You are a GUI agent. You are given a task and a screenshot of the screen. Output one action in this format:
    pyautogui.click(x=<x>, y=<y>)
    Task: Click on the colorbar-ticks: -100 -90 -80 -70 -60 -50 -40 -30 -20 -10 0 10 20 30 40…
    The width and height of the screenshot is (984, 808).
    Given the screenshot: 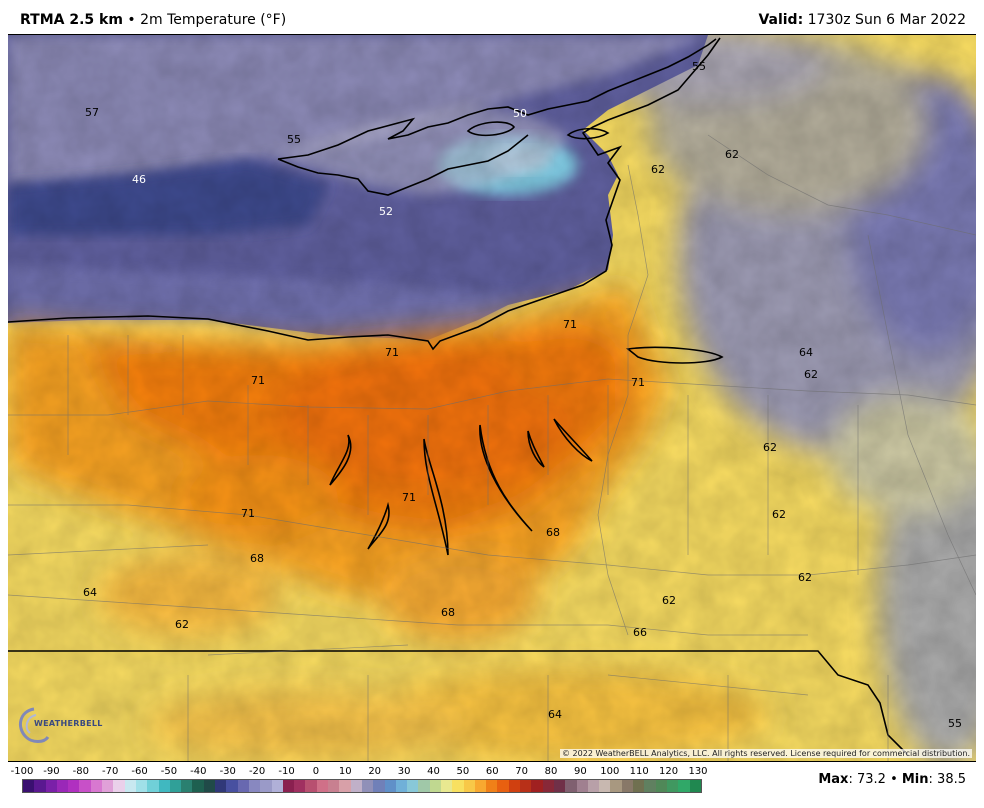 What is the action you would take?
    pyautogui.click(x=360, y=772)
    